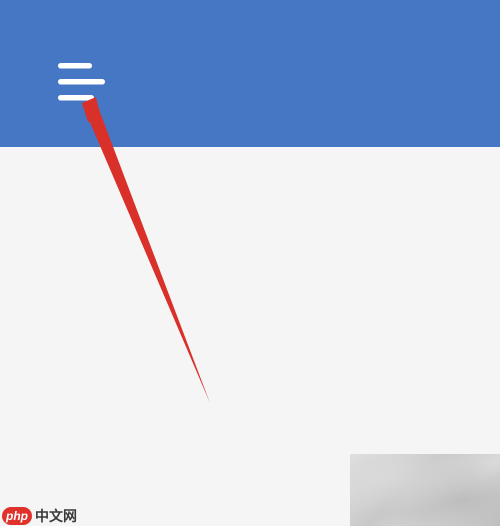 The height and width of the screenshot is (526, 500). What do you see at coordinates (17, 515) in the screenshot?
I see `watermark-logo: php` at bounding box center [17, 515].